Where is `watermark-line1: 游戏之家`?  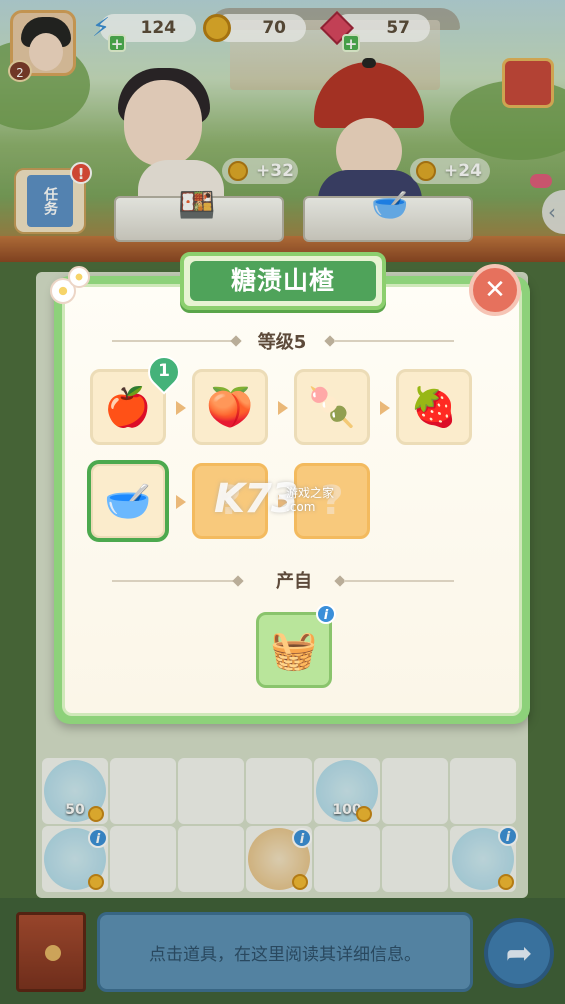 watermark-line1: 游戏之家 is located at coordinates (310, 493).